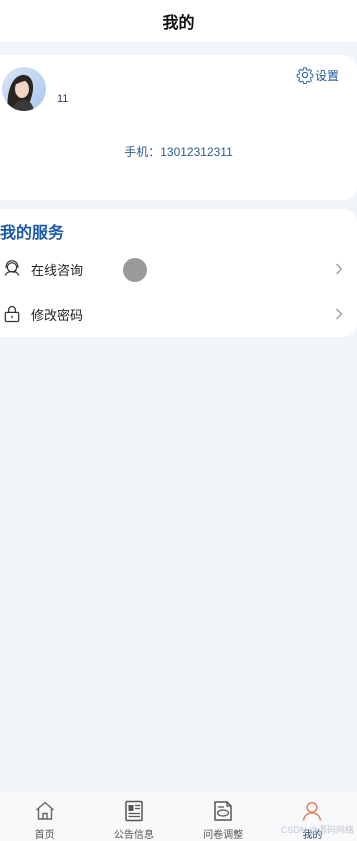  Describe the element at coordinates (57, 315) in the screenshot. I see `service-item-label: 修改密码` at that location.